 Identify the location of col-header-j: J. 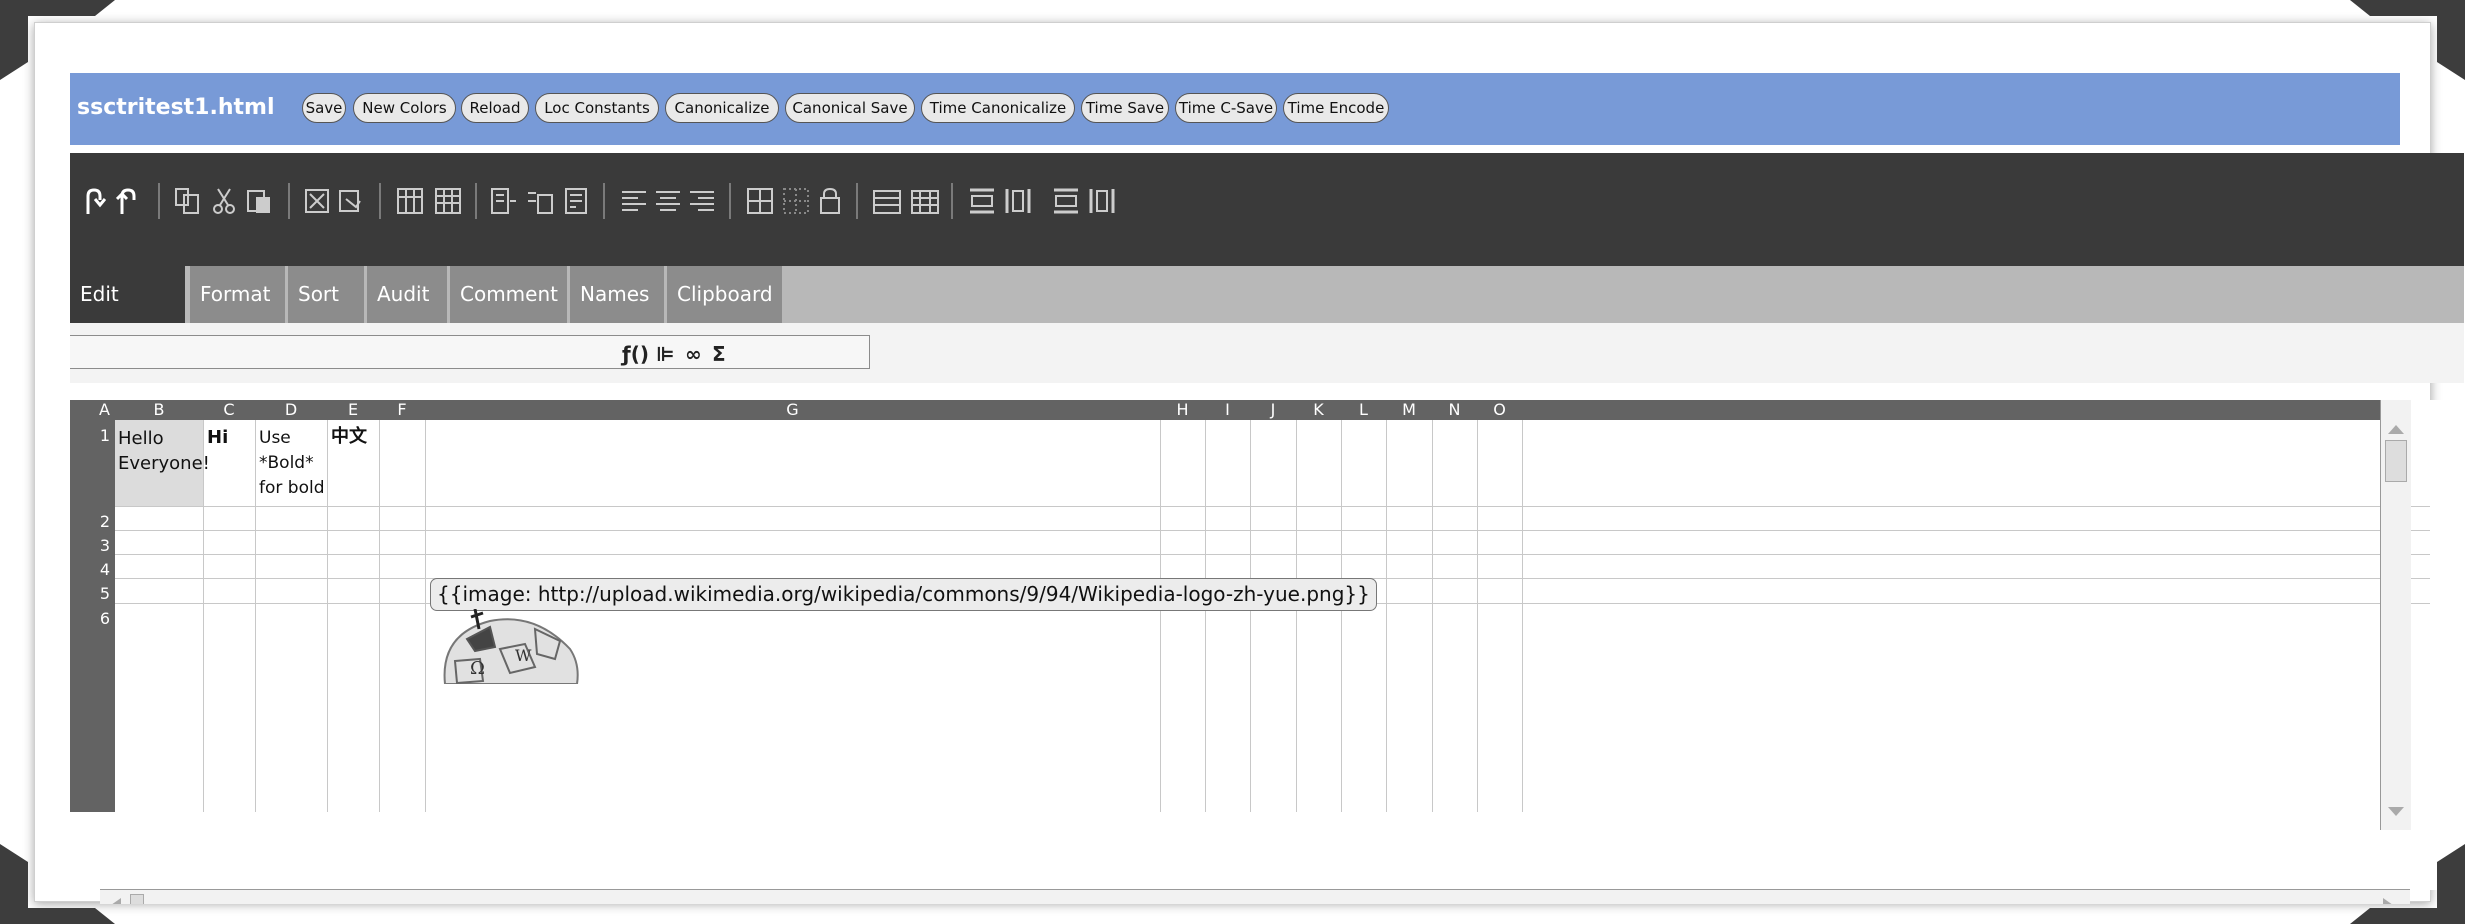
(1273, 410).